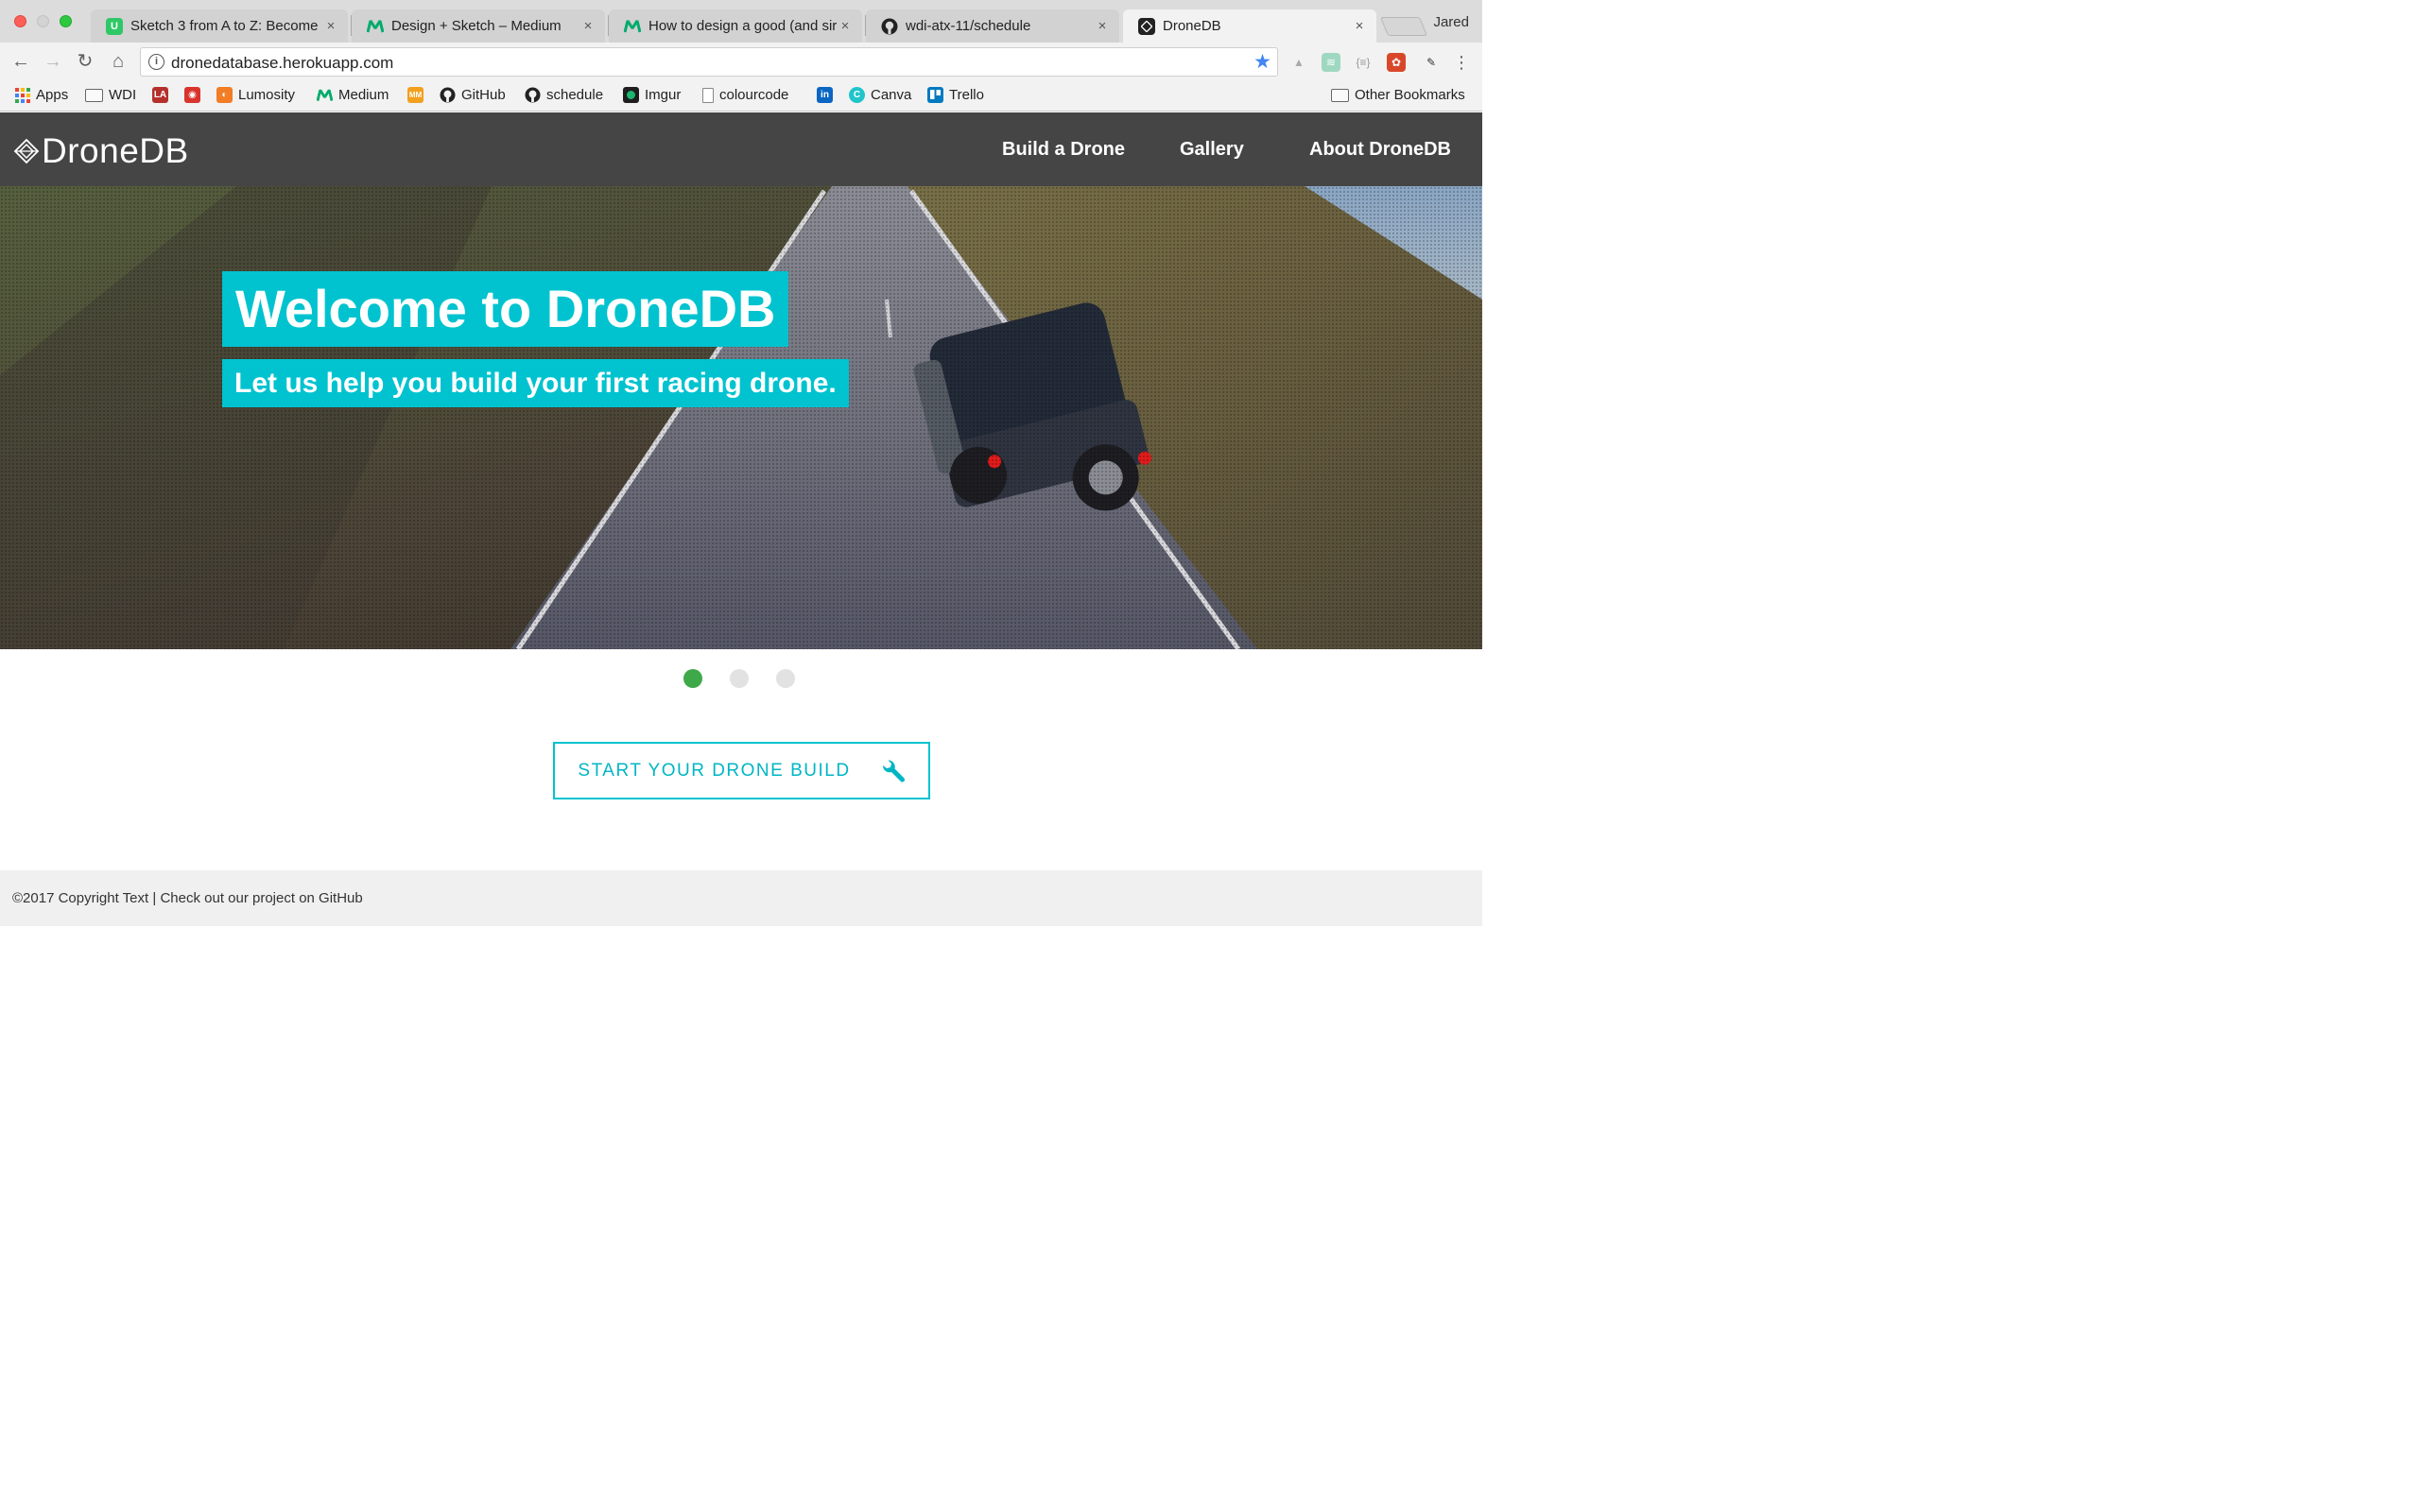 Image resolution: width=2420 pixels, height=1512 pixels. Describe the element at coordinates (20, 21) in the screenshot. I see `window-close-button` at that location.